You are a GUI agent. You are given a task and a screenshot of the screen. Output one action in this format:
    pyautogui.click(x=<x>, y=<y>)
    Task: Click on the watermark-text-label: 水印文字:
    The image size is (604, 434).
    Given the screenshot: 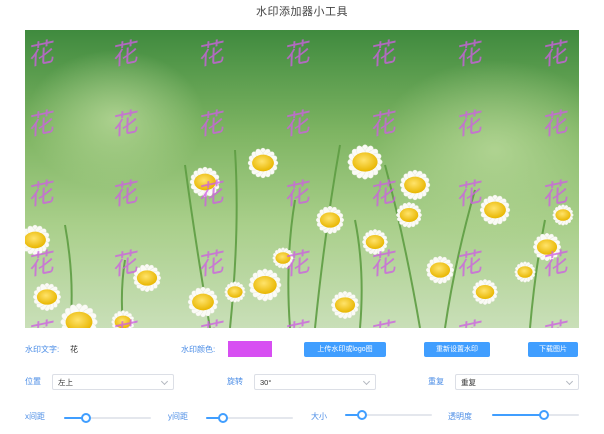 What is the action you would take?
    pyautogui.click(x=42, y=349)
    